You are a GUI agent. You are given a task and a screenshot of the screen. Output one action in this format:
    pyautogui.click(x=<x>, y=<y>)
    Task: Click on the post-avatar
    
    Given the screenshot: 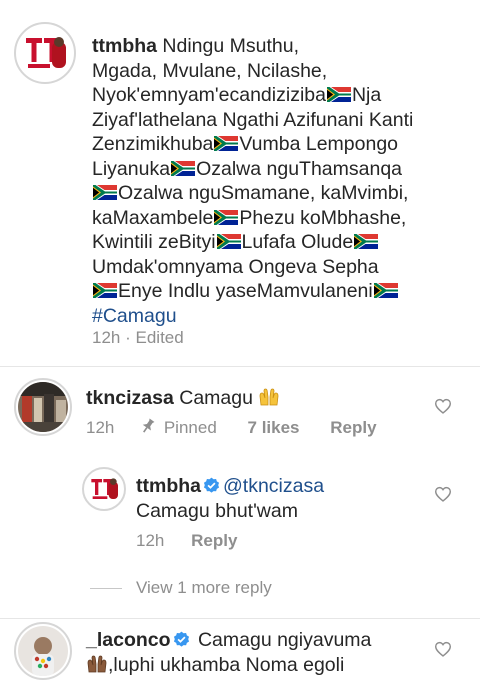 What is the action you would take?
    pyautogui.click(x=45, y=53)
    